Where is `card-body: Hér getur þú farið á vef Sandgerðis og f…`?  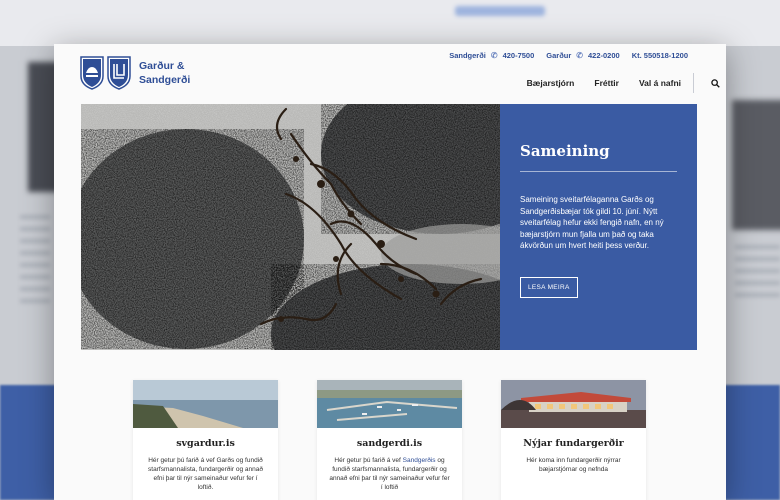
card-body: Hér getur þú farið á vef Sandgerðis og f… is located at coordinates (389, 474).